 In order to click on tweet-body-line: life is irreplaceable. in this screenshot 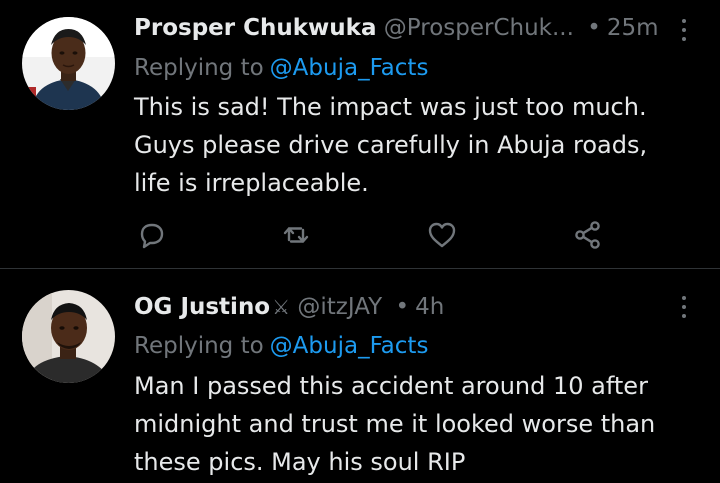, I will do `click(251, 183)`.